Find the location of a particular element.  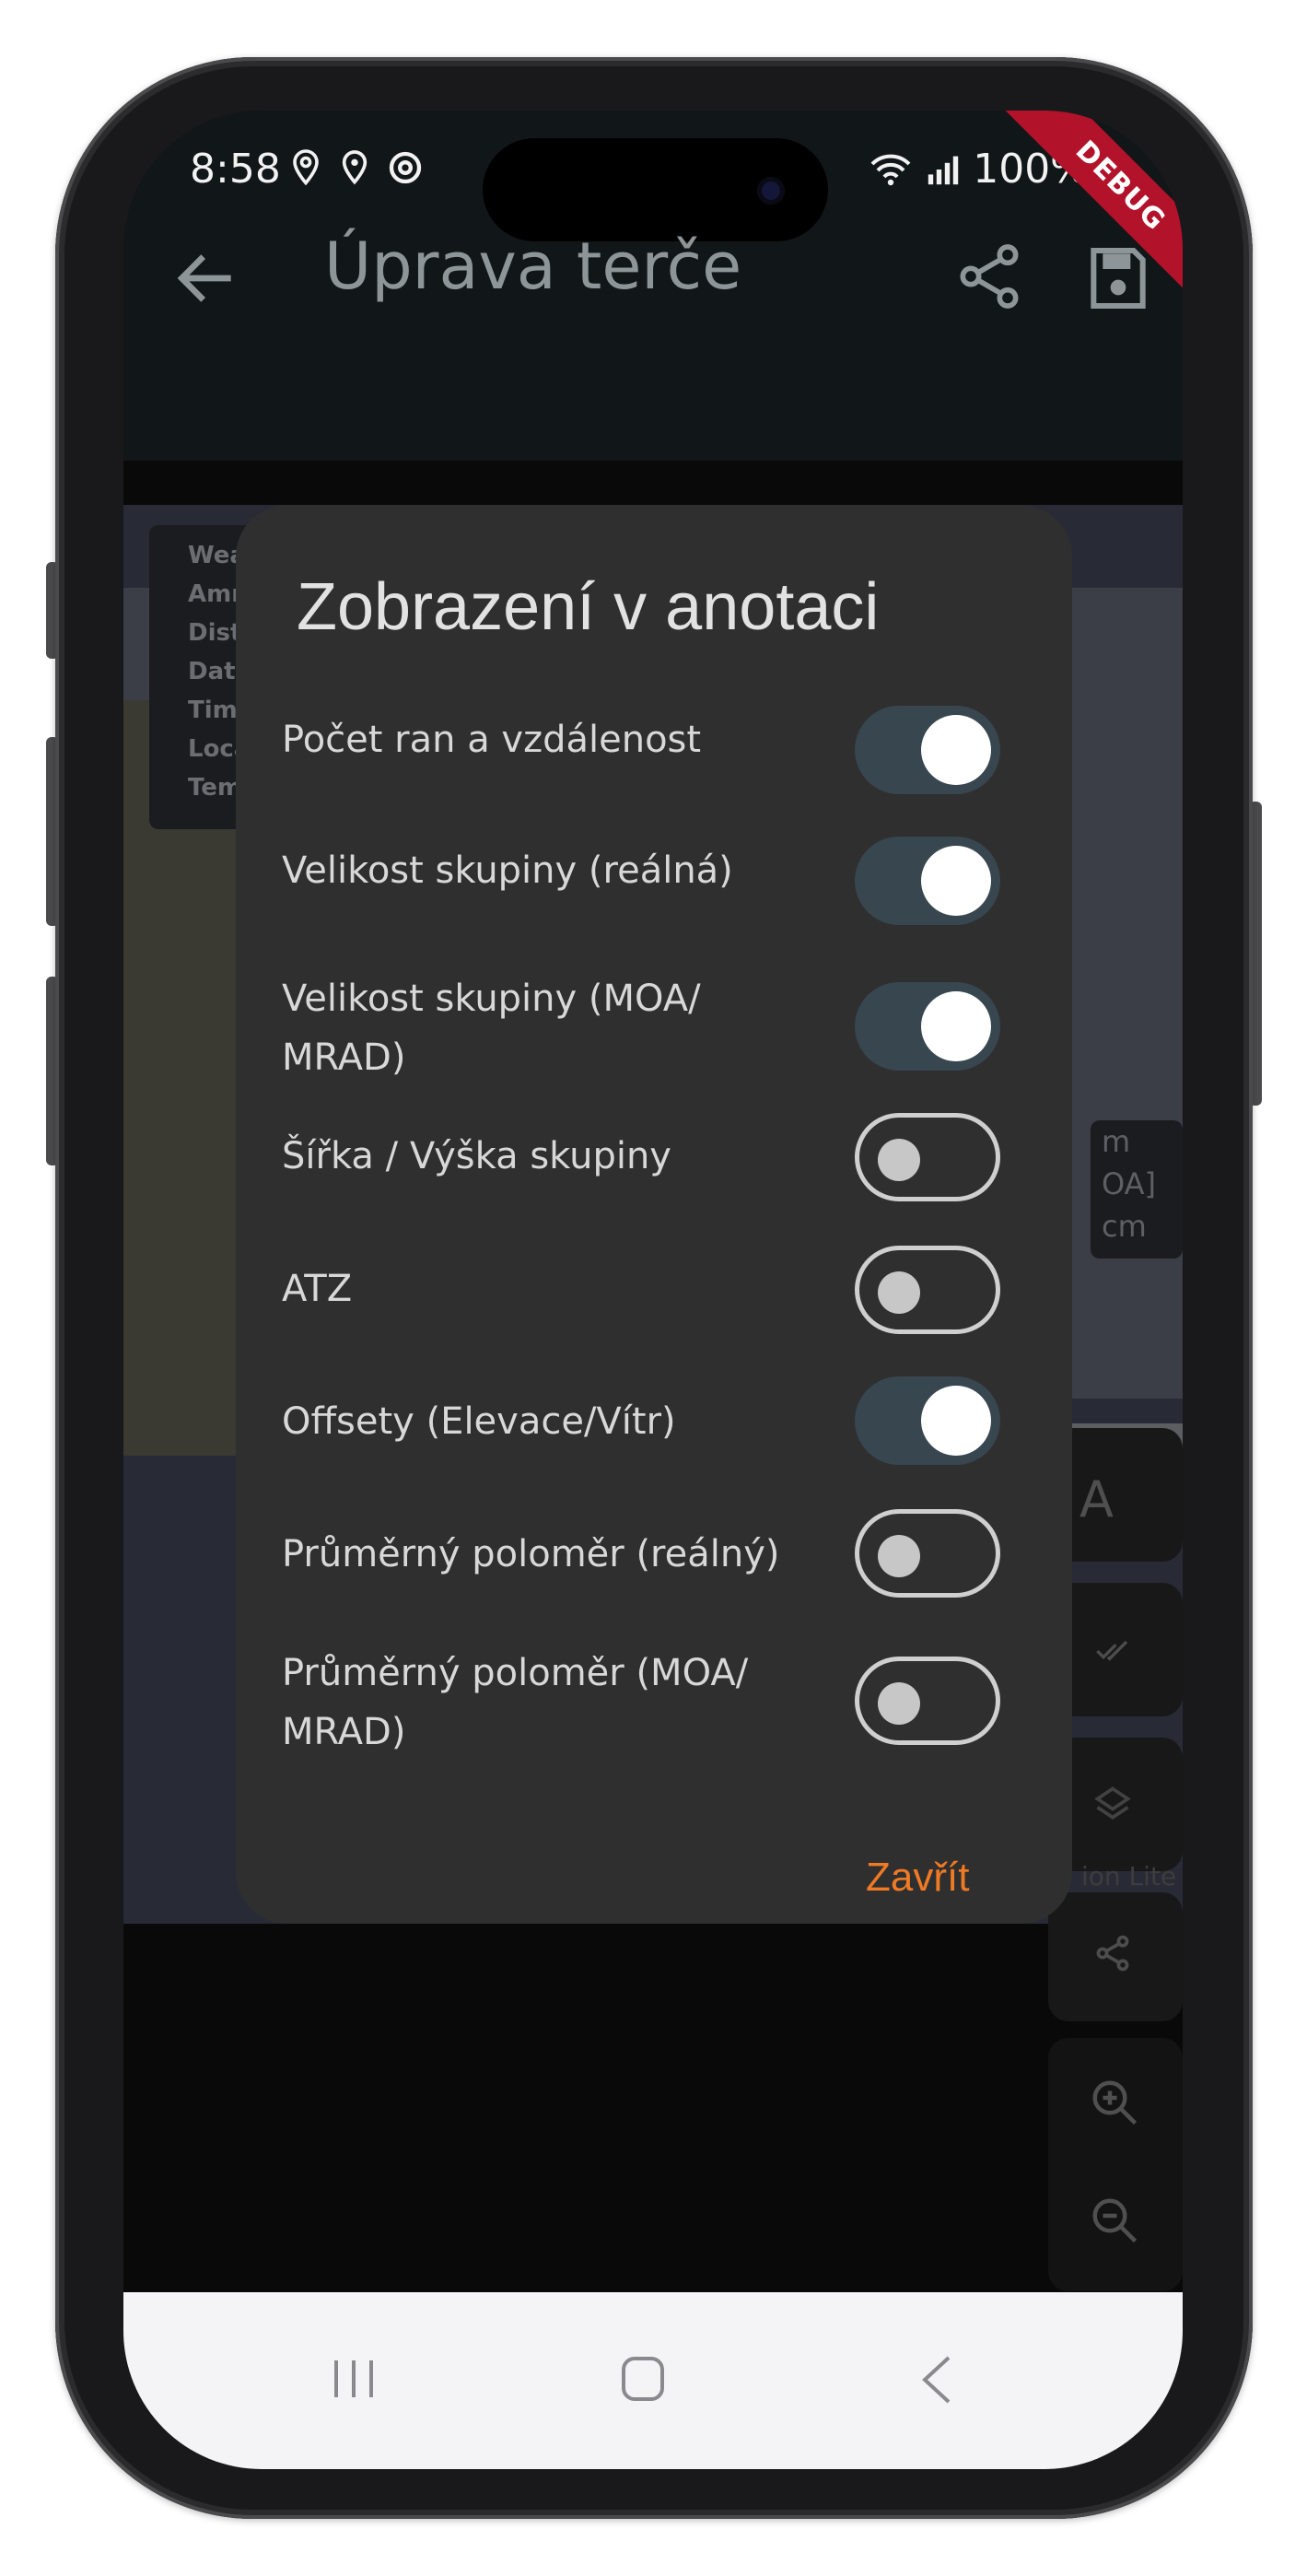

at-sign-icon is located at coordinates (406, 167).